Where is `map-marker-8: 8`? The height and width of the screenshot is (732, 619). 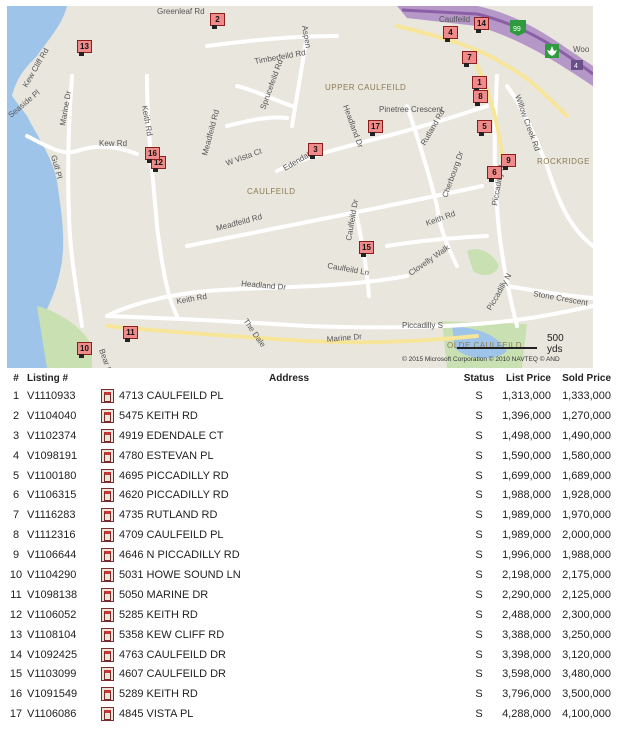 map-marker-8: 8 is located at coordinates (480, 98).